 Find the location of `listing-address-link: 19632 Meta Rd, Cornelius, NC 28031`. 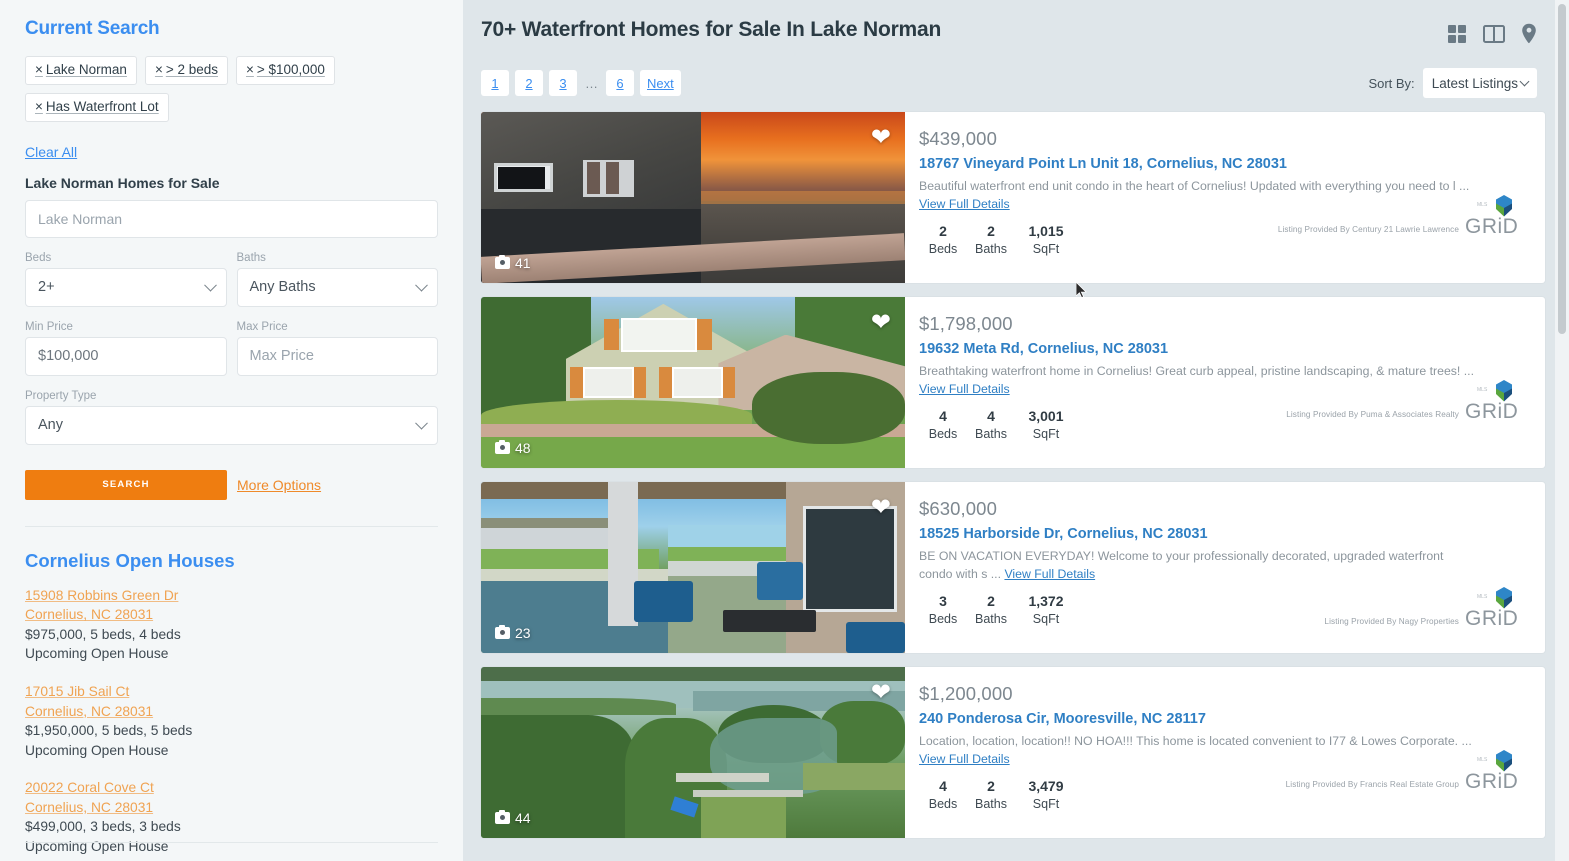

listing-address-link: 19632 Meta Rd, Cornelius, NC 28031 is located at coordinates (1223, 349).